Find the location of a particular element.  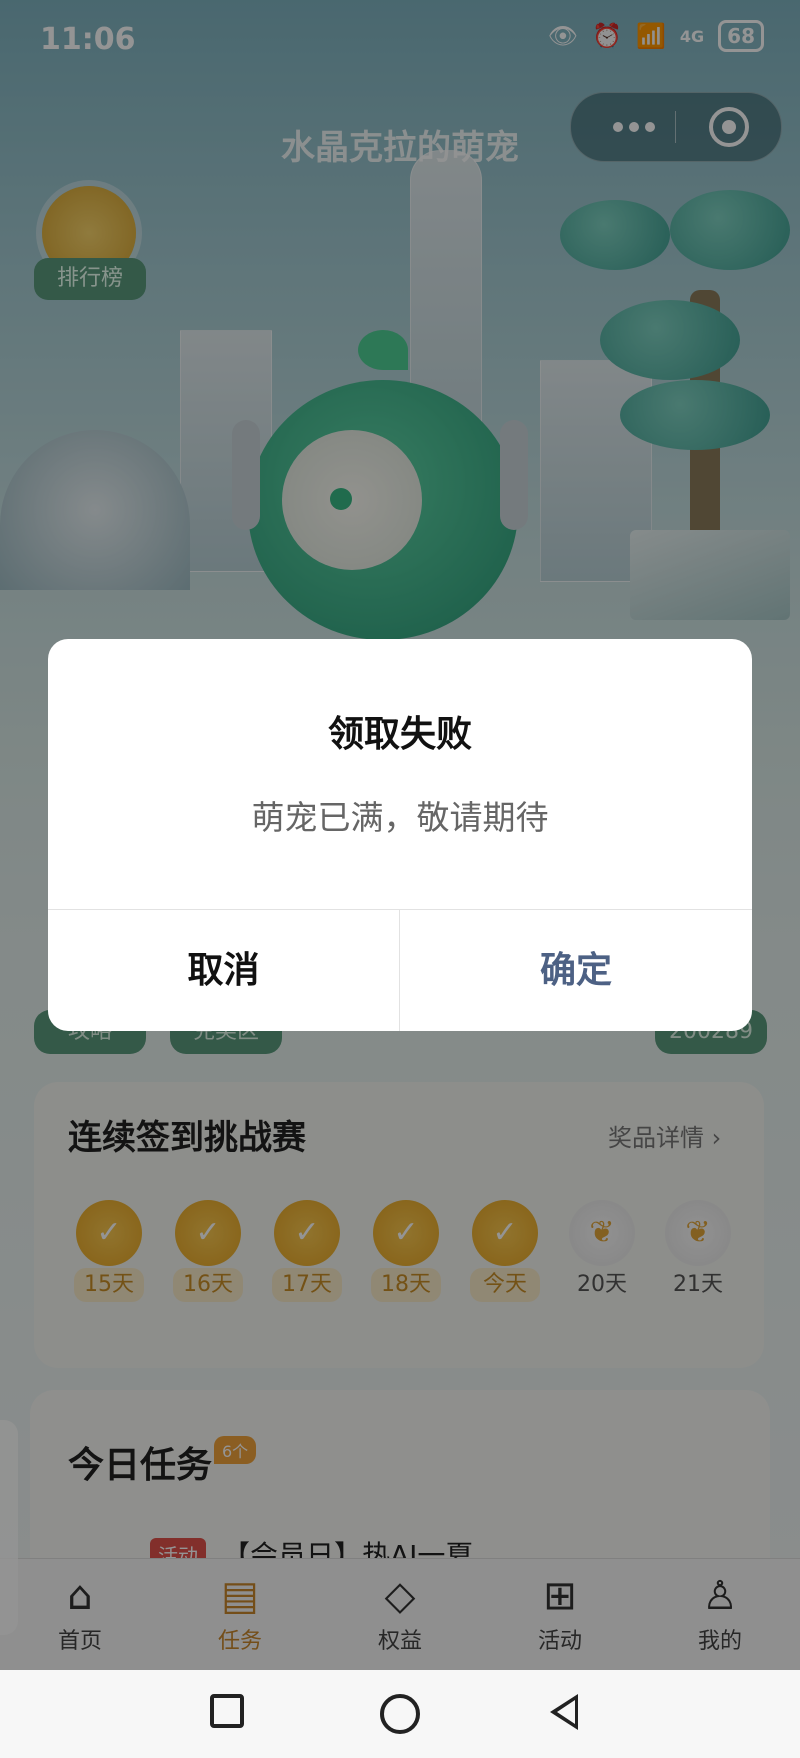

home-button is located at coordinates (400, 1714).